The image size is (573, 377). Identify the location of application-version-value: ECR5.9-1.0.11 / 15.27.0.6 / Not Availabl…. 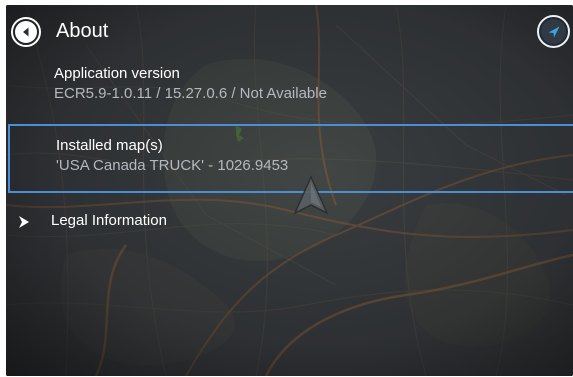
(190, 93).